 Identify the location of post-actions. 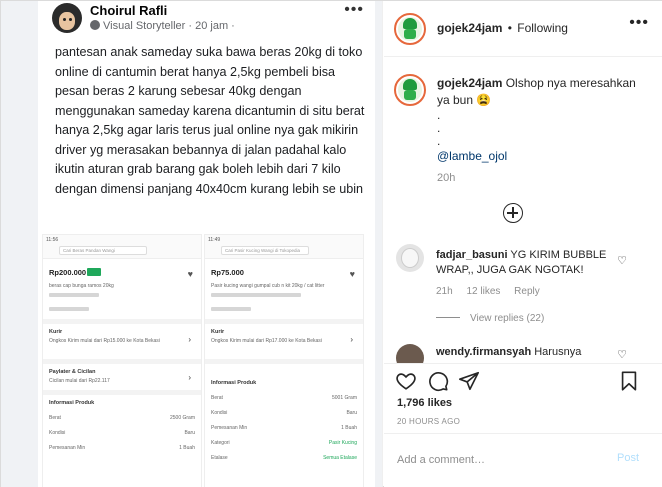
(523, 379).